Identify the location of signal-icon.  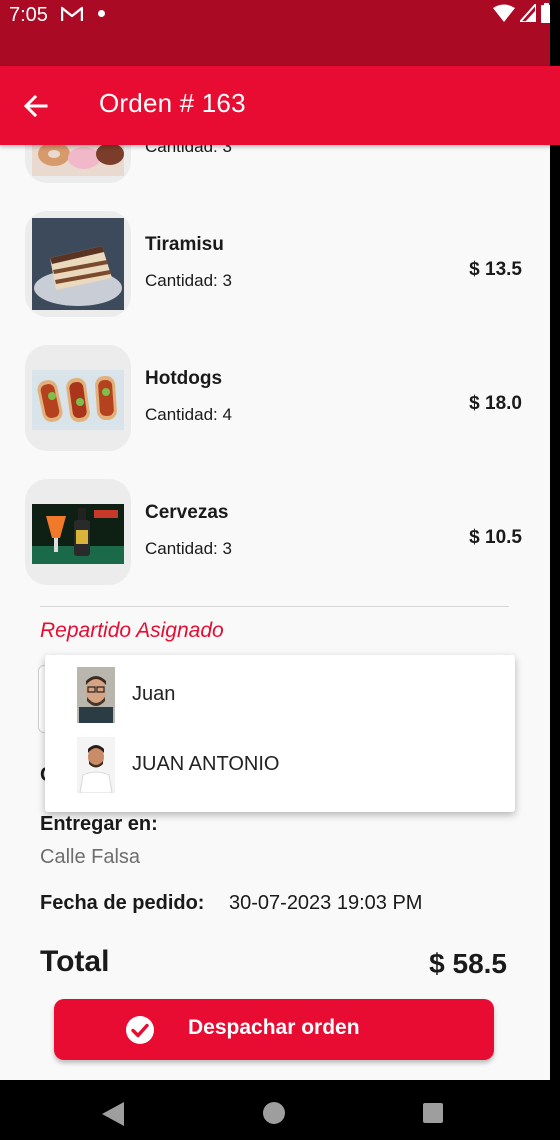
(528, 13).